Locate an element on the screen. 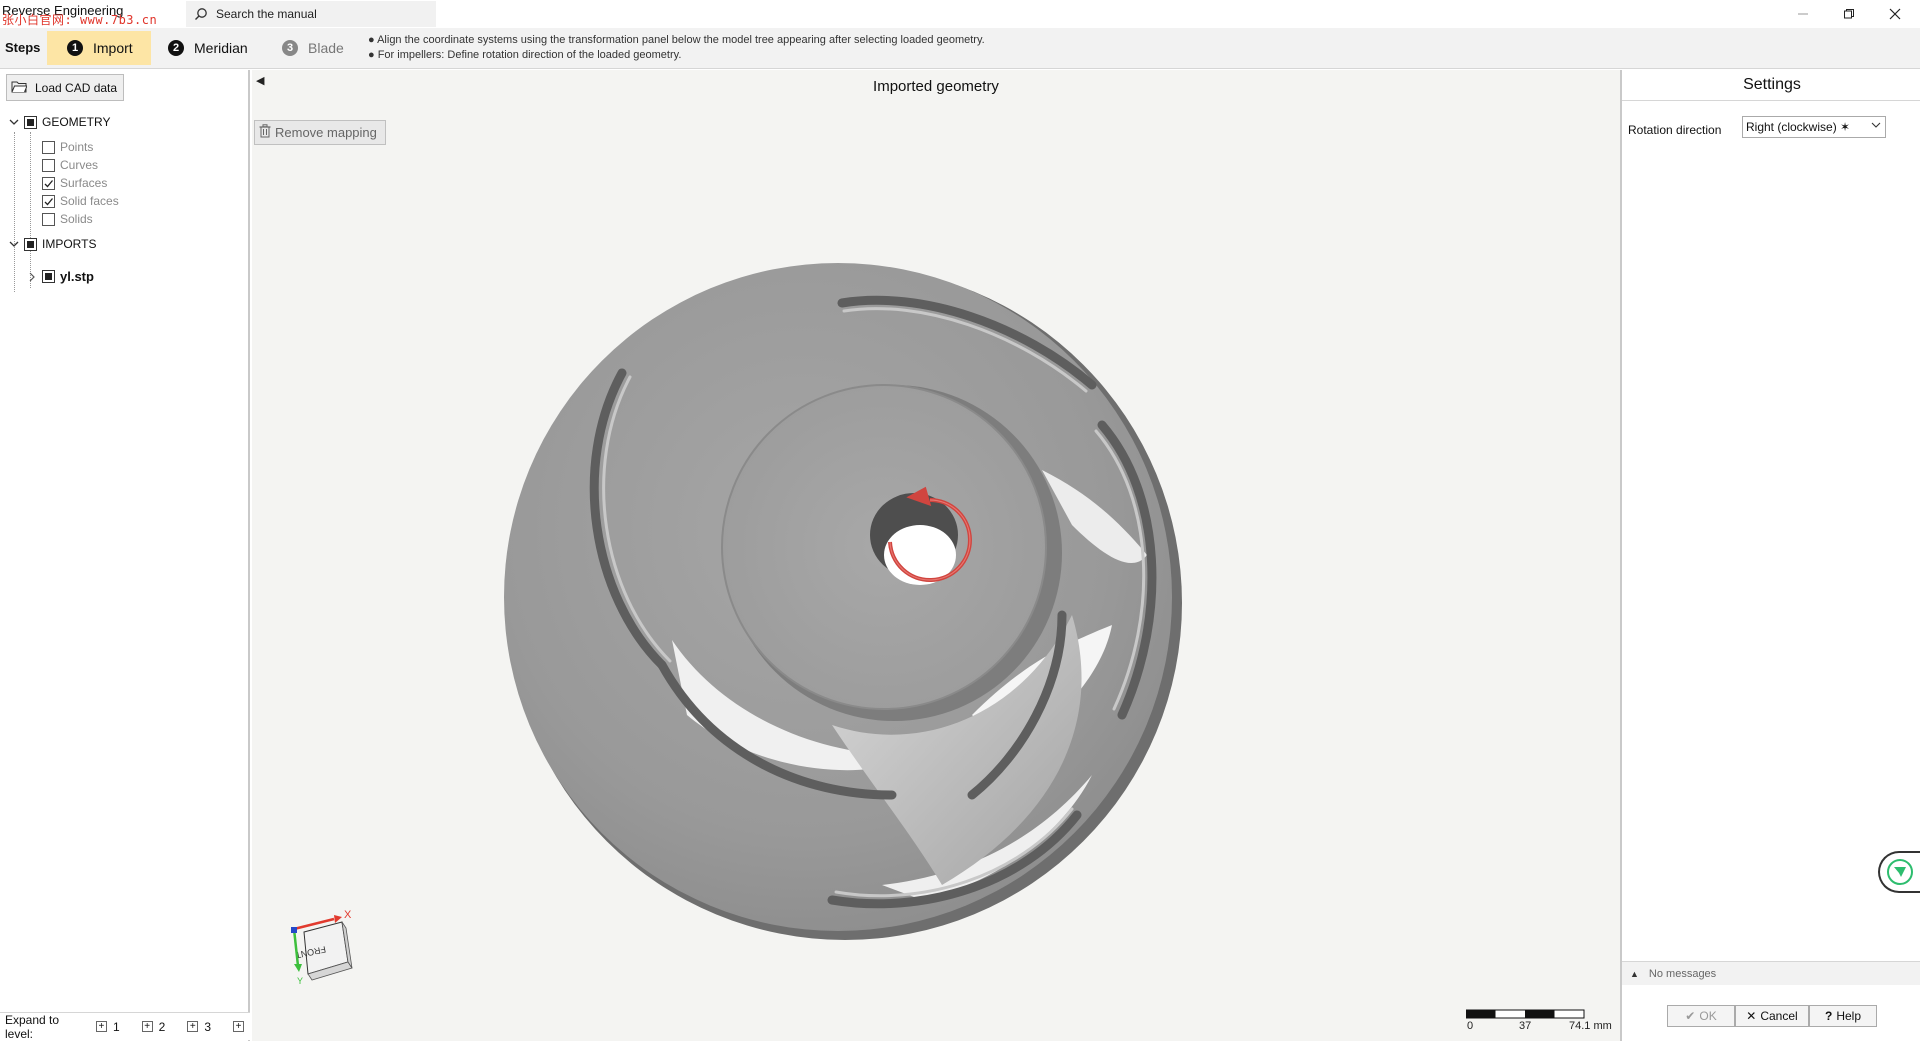  expand-level-label: 2 is located at coordinates (162, 1026).